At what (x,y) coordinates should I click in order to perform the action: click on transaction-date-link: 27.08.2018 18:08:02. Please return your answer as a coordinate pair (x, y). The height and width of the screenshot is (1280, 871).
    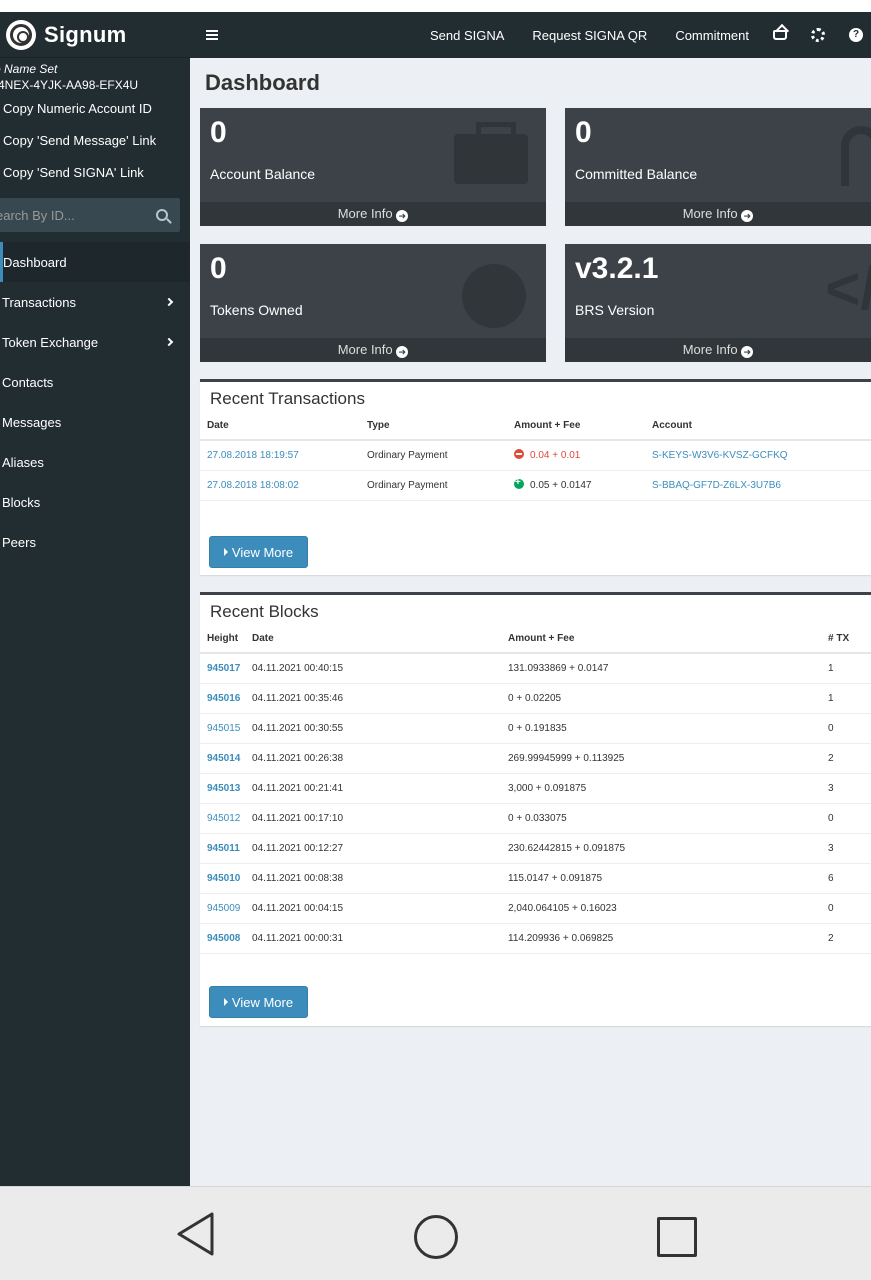
    Looking at the image, I should click on (253, 485).